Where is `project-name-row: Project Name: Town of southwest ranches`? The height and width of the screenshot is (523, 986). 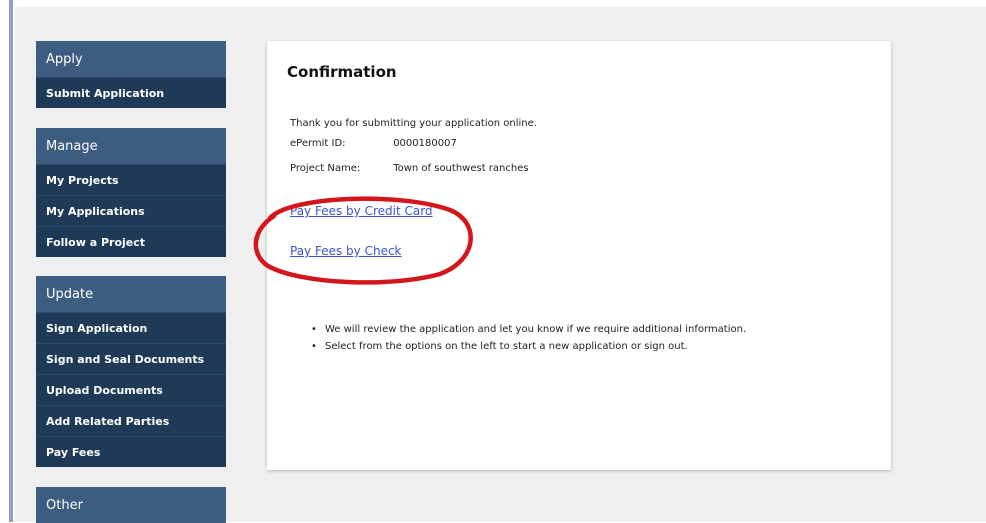
project-name-row: Project Name: Town of southwest ranches is located at coordinates (409, 168).